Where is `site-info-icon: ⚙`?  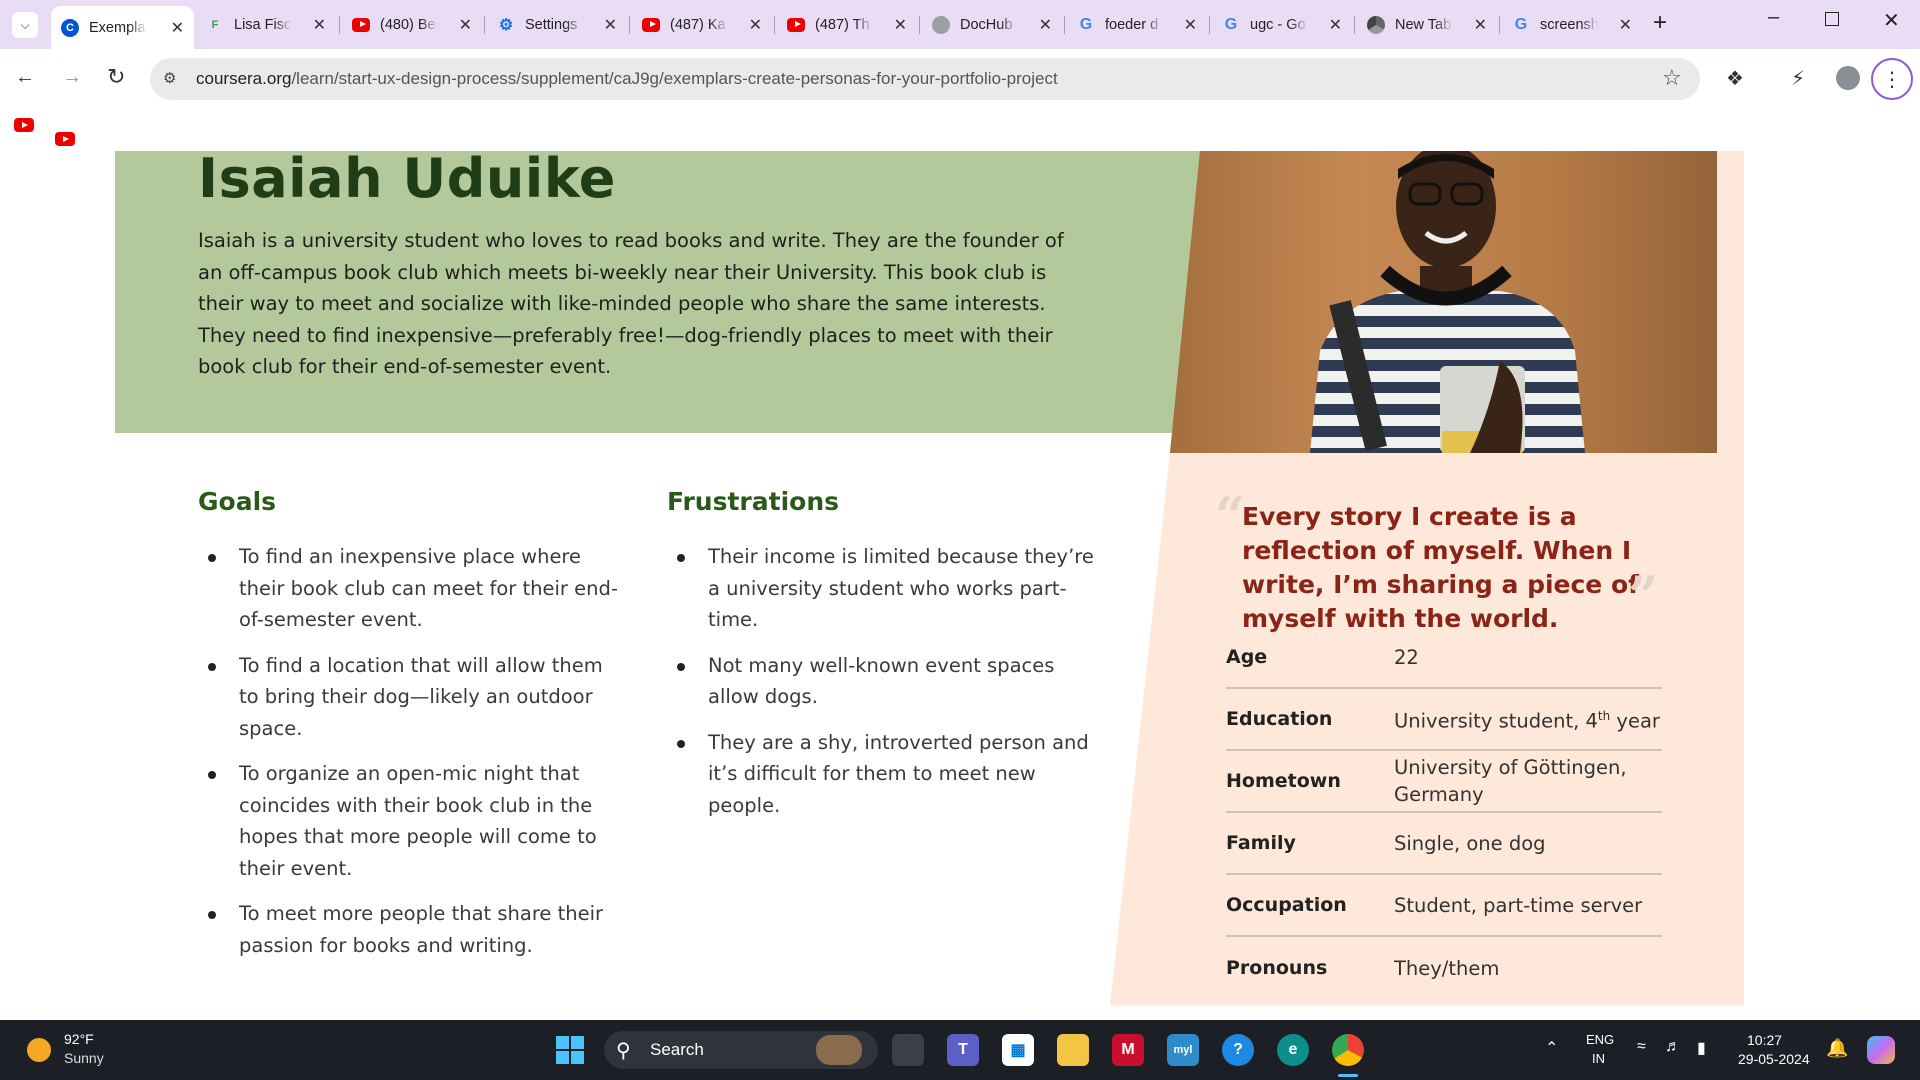
site-info-icon: ⚙ is located at coordinates (169, 78).